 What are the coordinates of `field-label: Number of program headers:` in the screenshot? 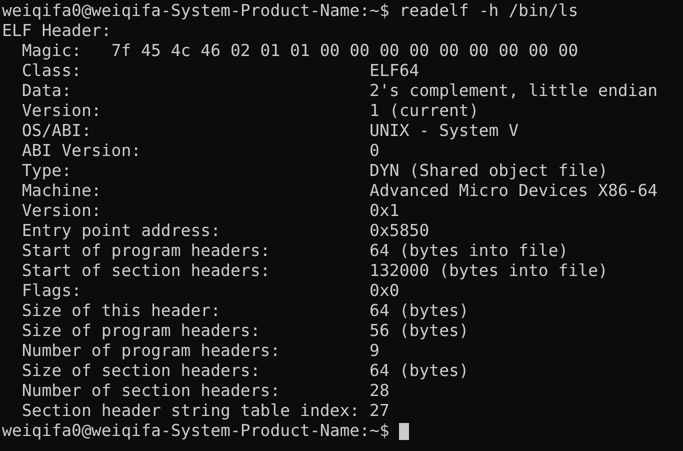 It's located at (152, 351).